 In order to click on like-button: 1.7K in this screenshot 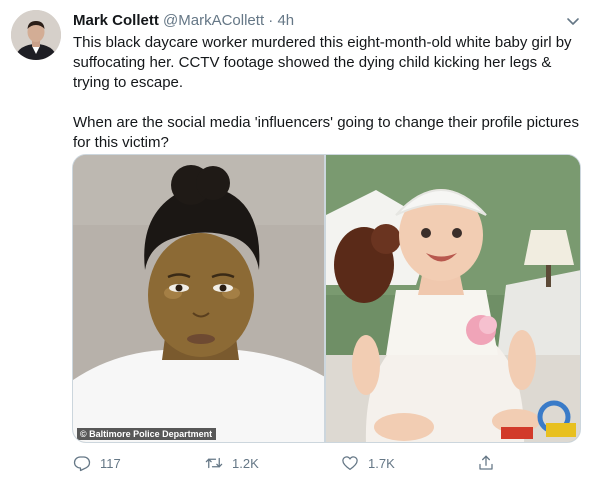, I will do `click(368, 463)`.